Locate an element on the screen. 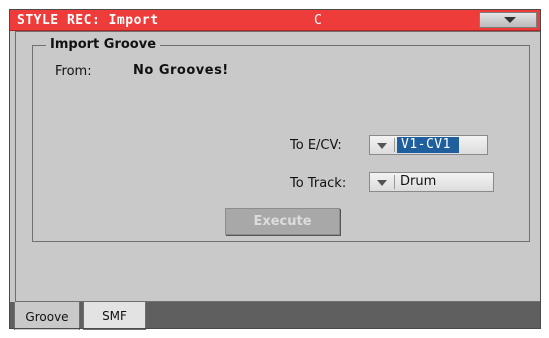  from-label: From: is located at coordinates (73, 71).